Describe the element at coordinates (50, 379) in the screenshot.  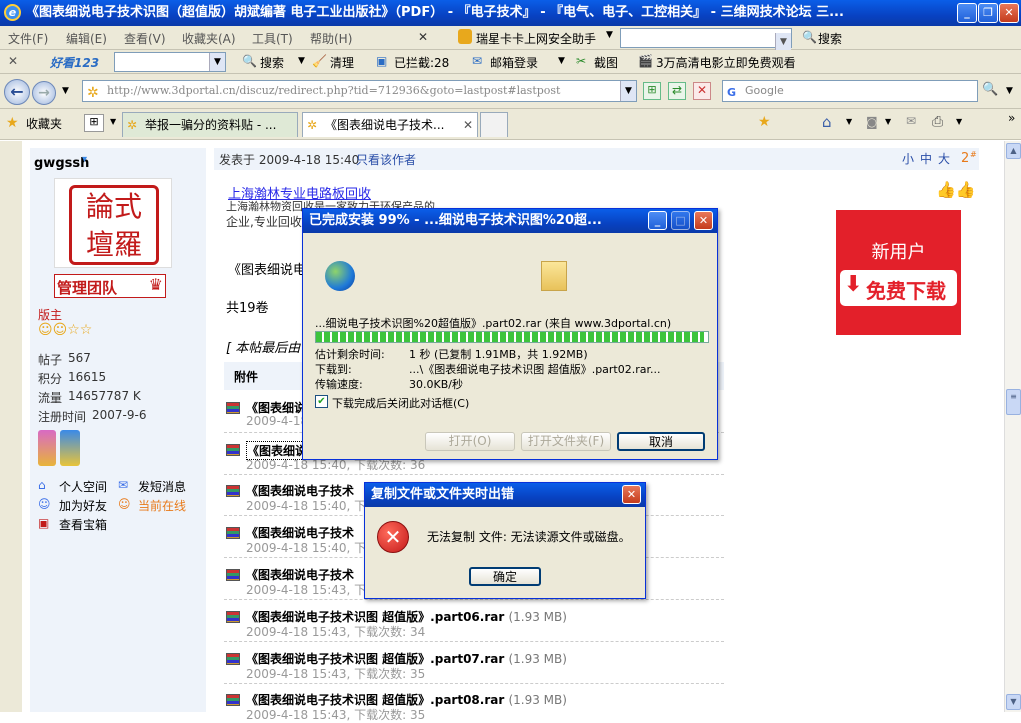
I see `stat-label: 积分` at that location.